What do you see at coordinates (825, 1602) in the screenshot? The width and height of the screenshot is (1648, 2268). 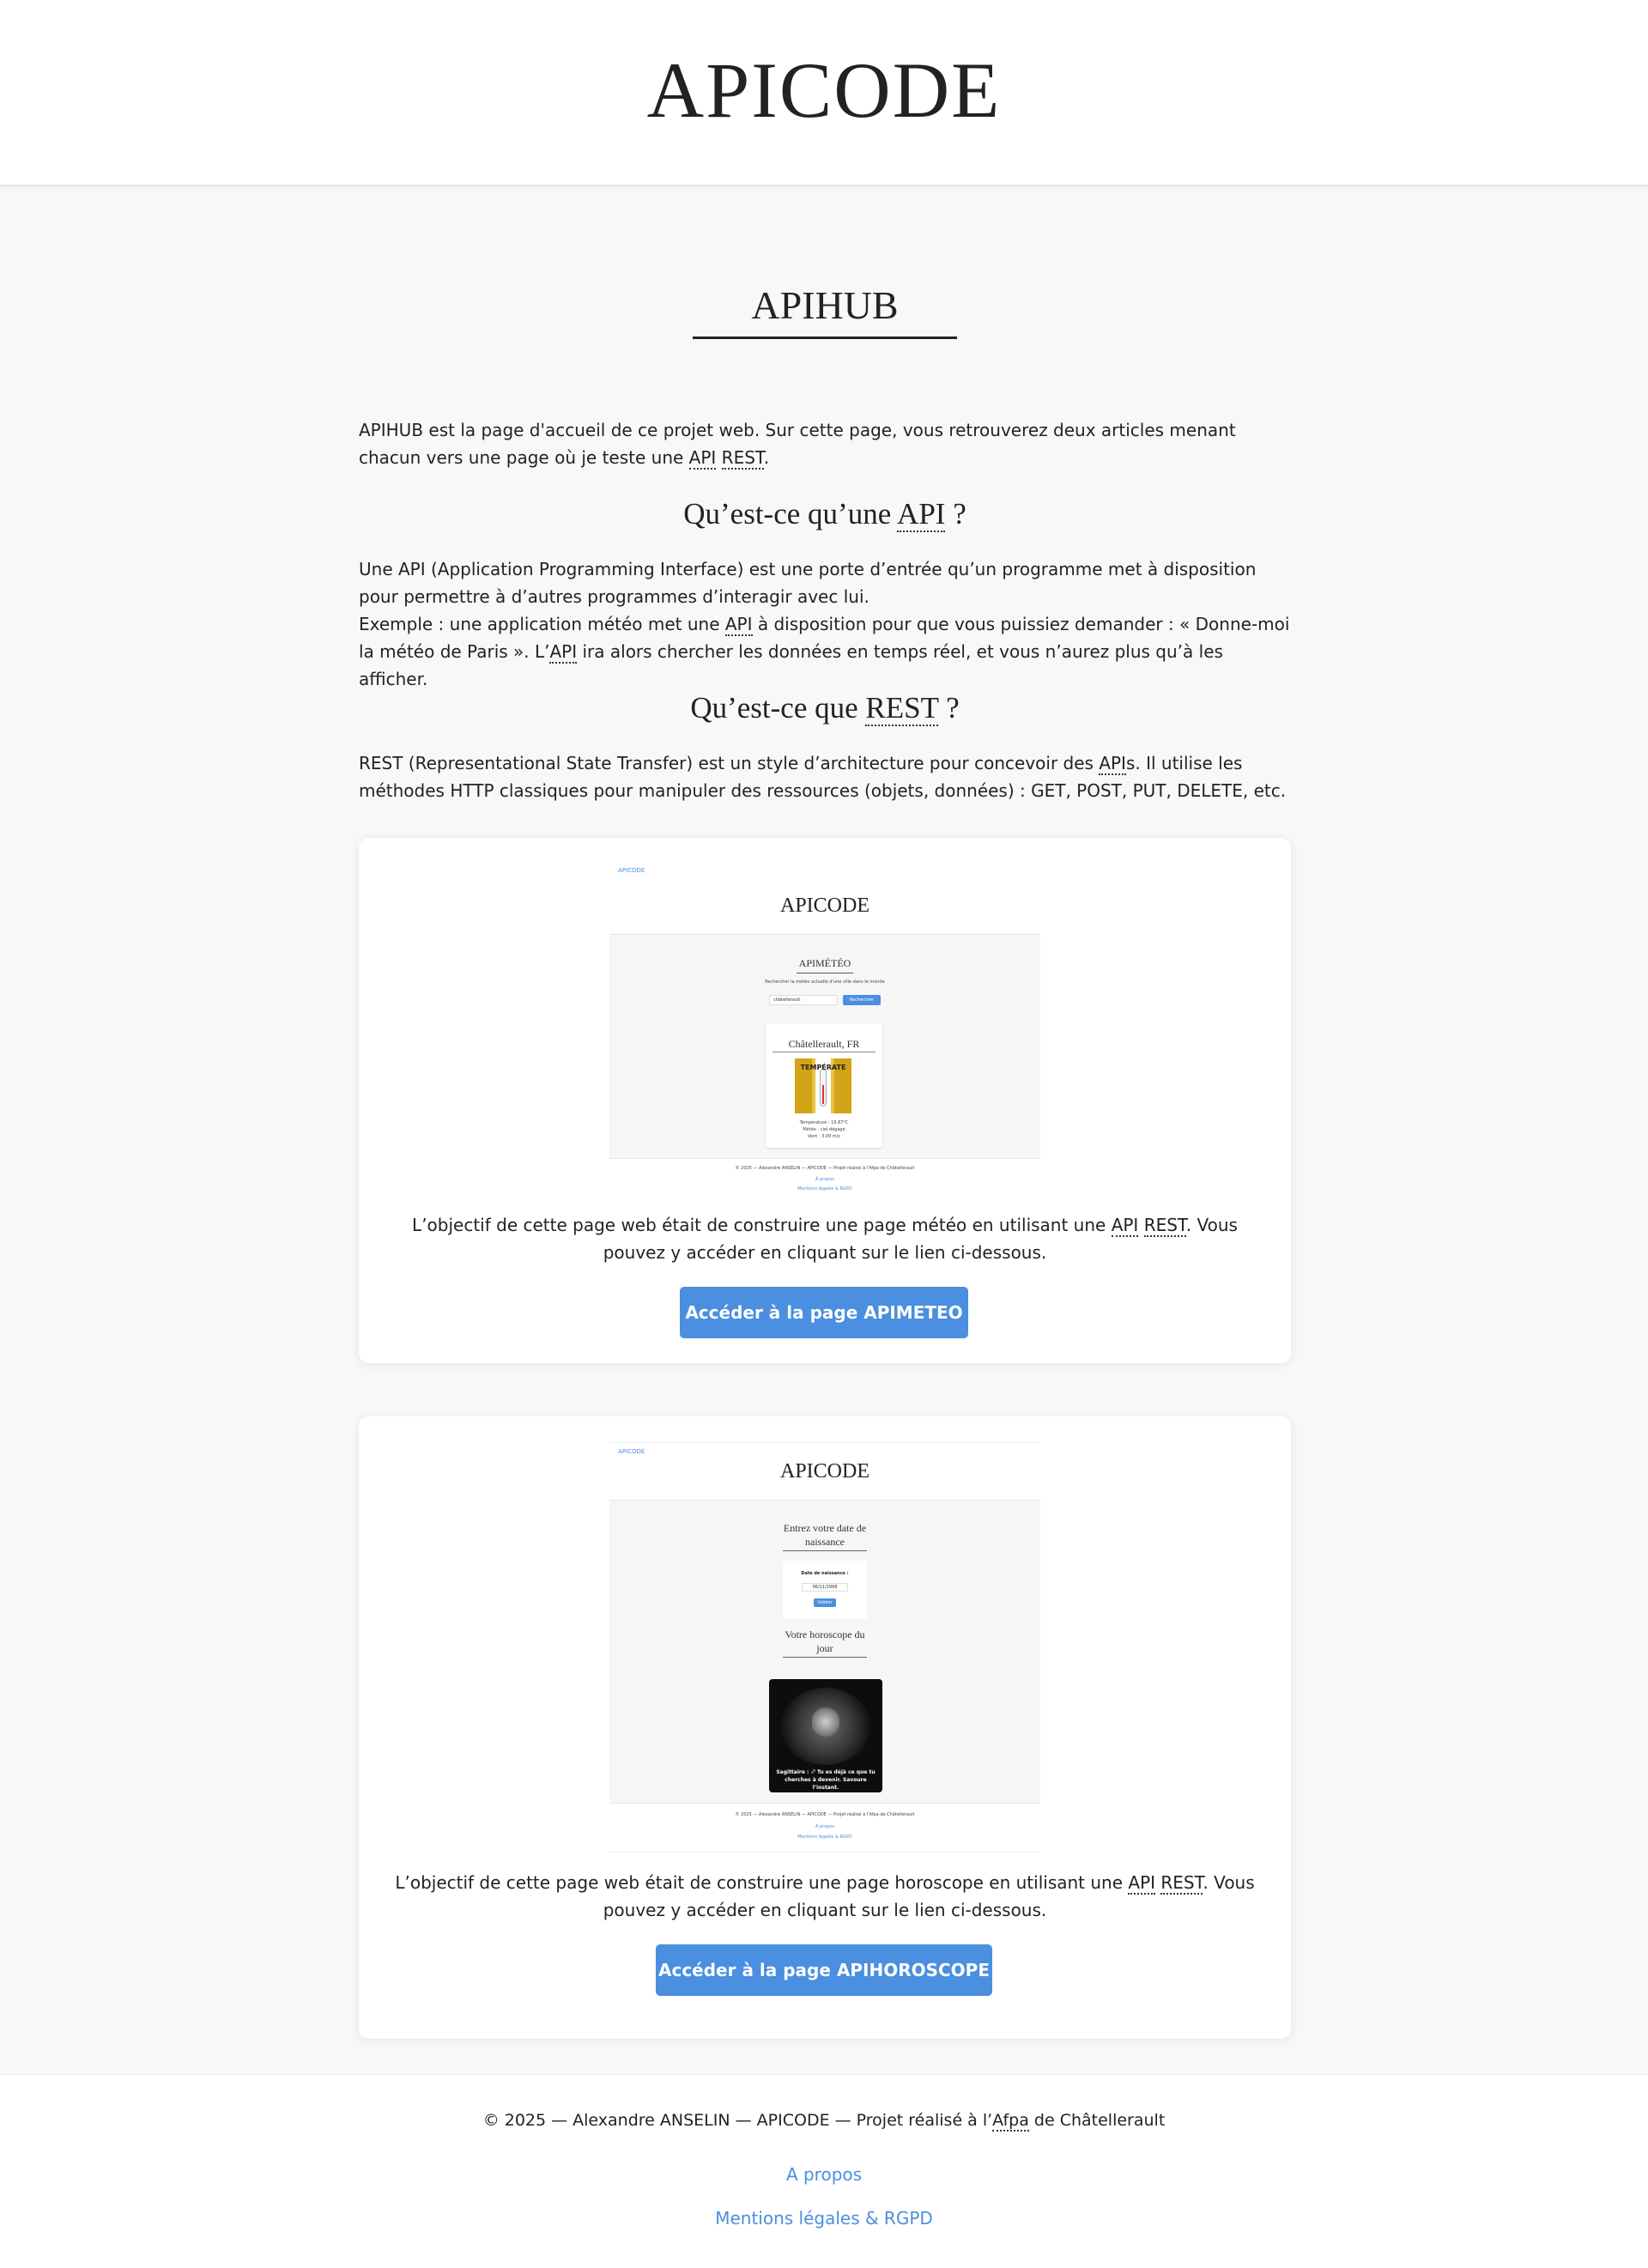 I see `preview-submit-button: Valider` at bounding box center [825, 1602].